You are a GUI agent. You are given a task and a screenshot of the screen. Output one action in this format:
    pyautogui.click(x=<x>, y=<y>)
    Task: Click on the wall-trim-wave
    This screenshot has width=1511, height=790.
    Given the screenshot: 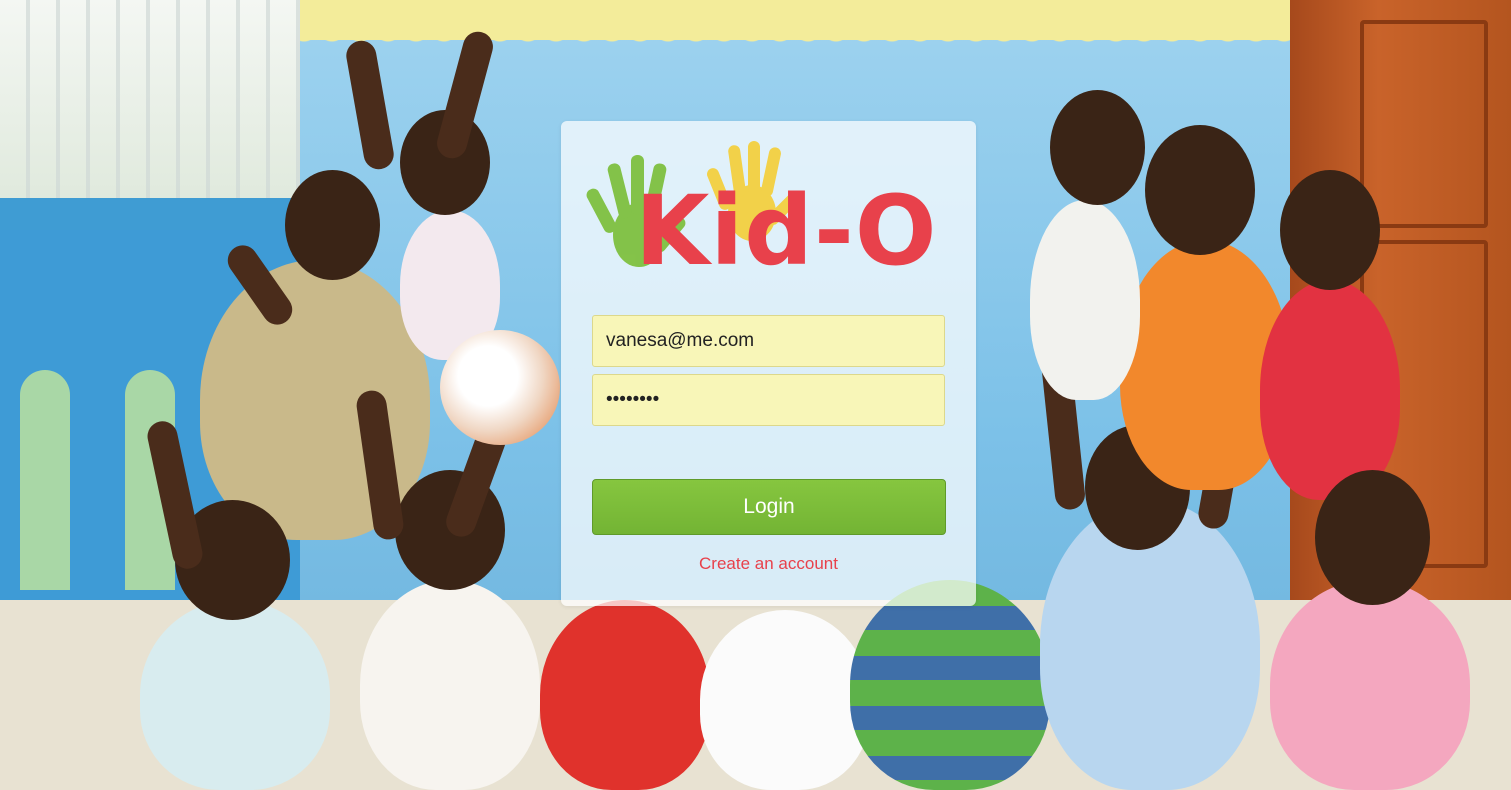 What is the action you would take?
    pyautogui.click(x=790, y=39)
    